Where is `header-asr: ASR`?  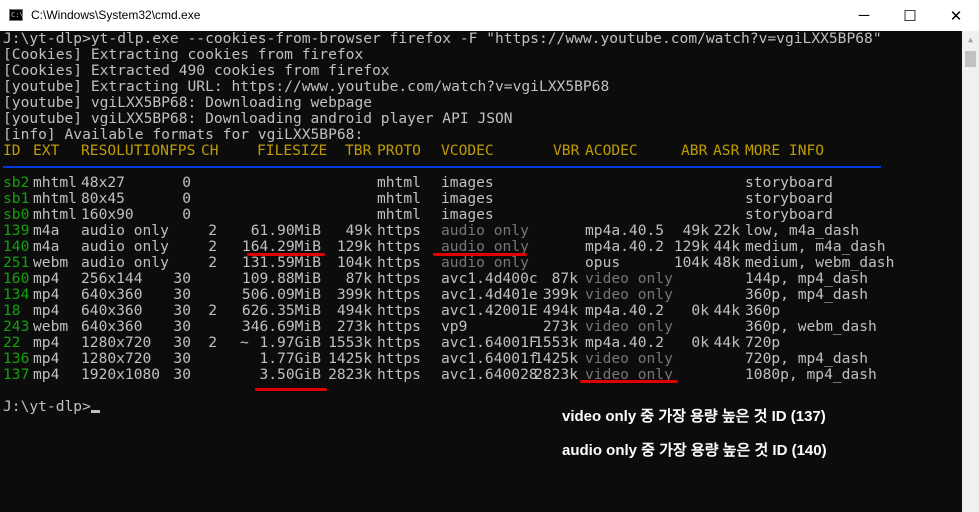
header-asr: ASR is located at coordinates (726, 150).